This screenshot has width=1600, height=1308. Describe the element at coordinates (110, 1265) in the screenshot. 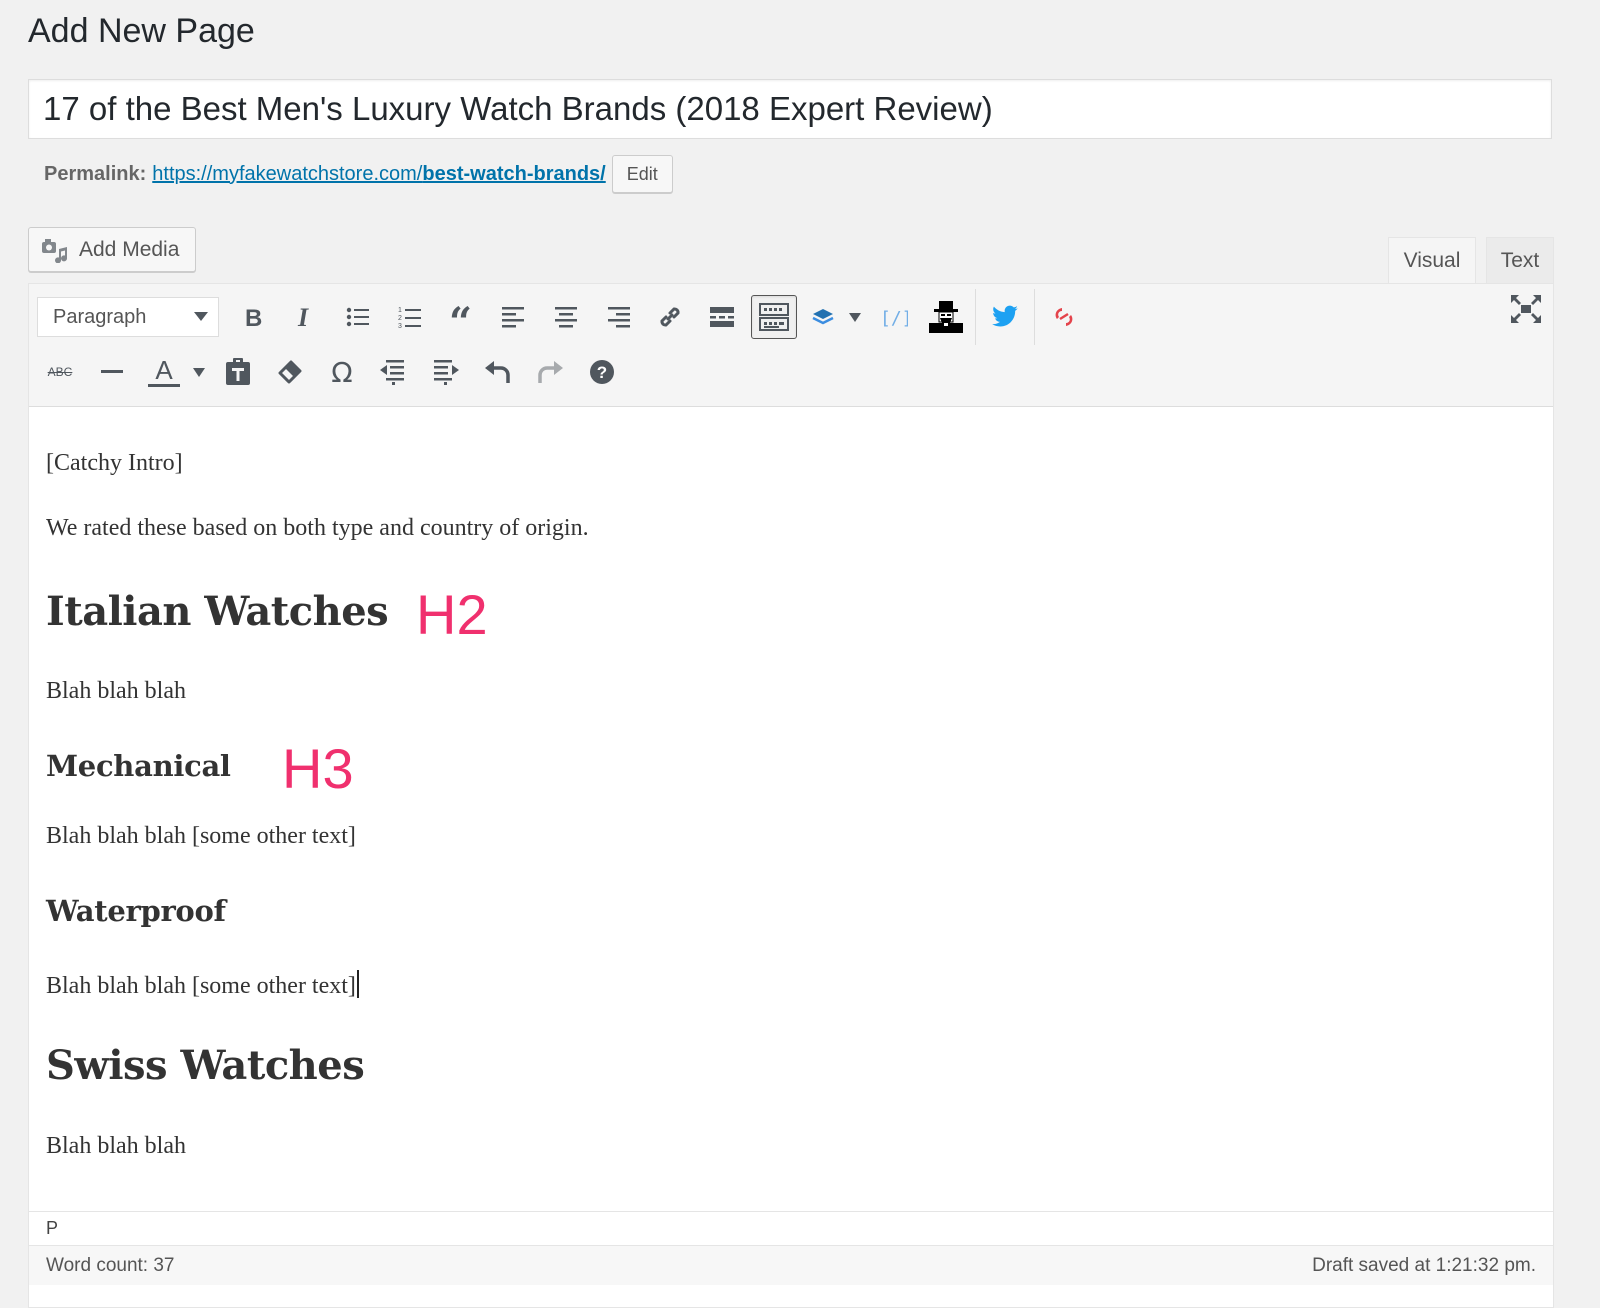

I see `word-count: Word count: 37` at that location.